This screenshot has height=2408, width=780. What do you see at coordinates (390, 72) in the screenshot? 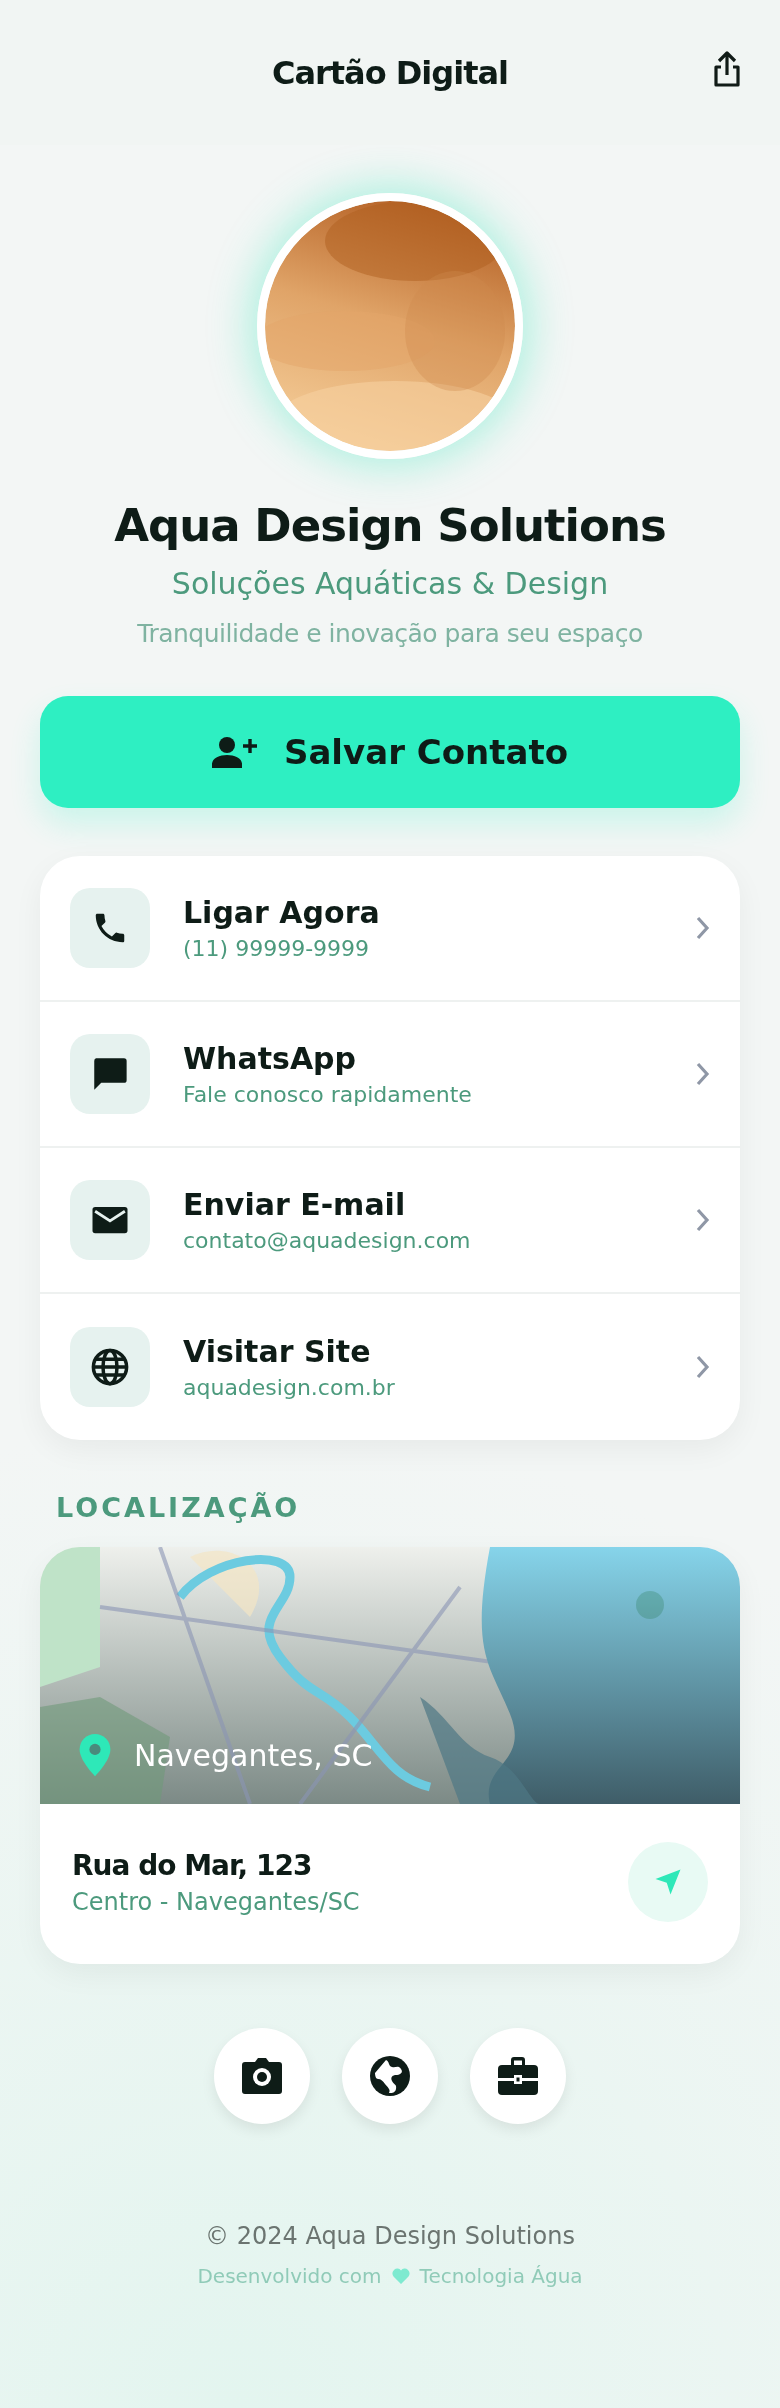
I see `page-title: Cartão Digital` at bounding box center [390, 72].